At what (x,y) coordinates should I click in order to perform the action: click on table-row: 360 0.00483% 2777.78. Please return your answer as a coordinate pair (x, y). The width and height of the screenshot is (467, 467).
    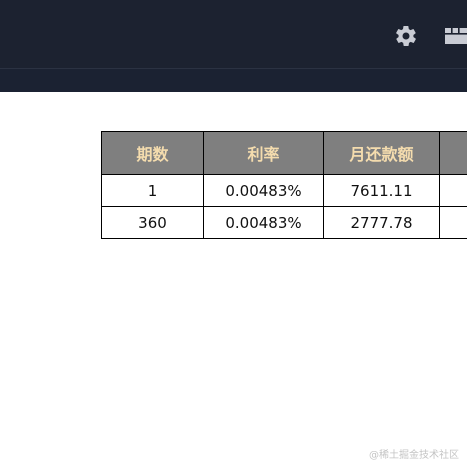
    Looking at the image, I should click on (284, 222).